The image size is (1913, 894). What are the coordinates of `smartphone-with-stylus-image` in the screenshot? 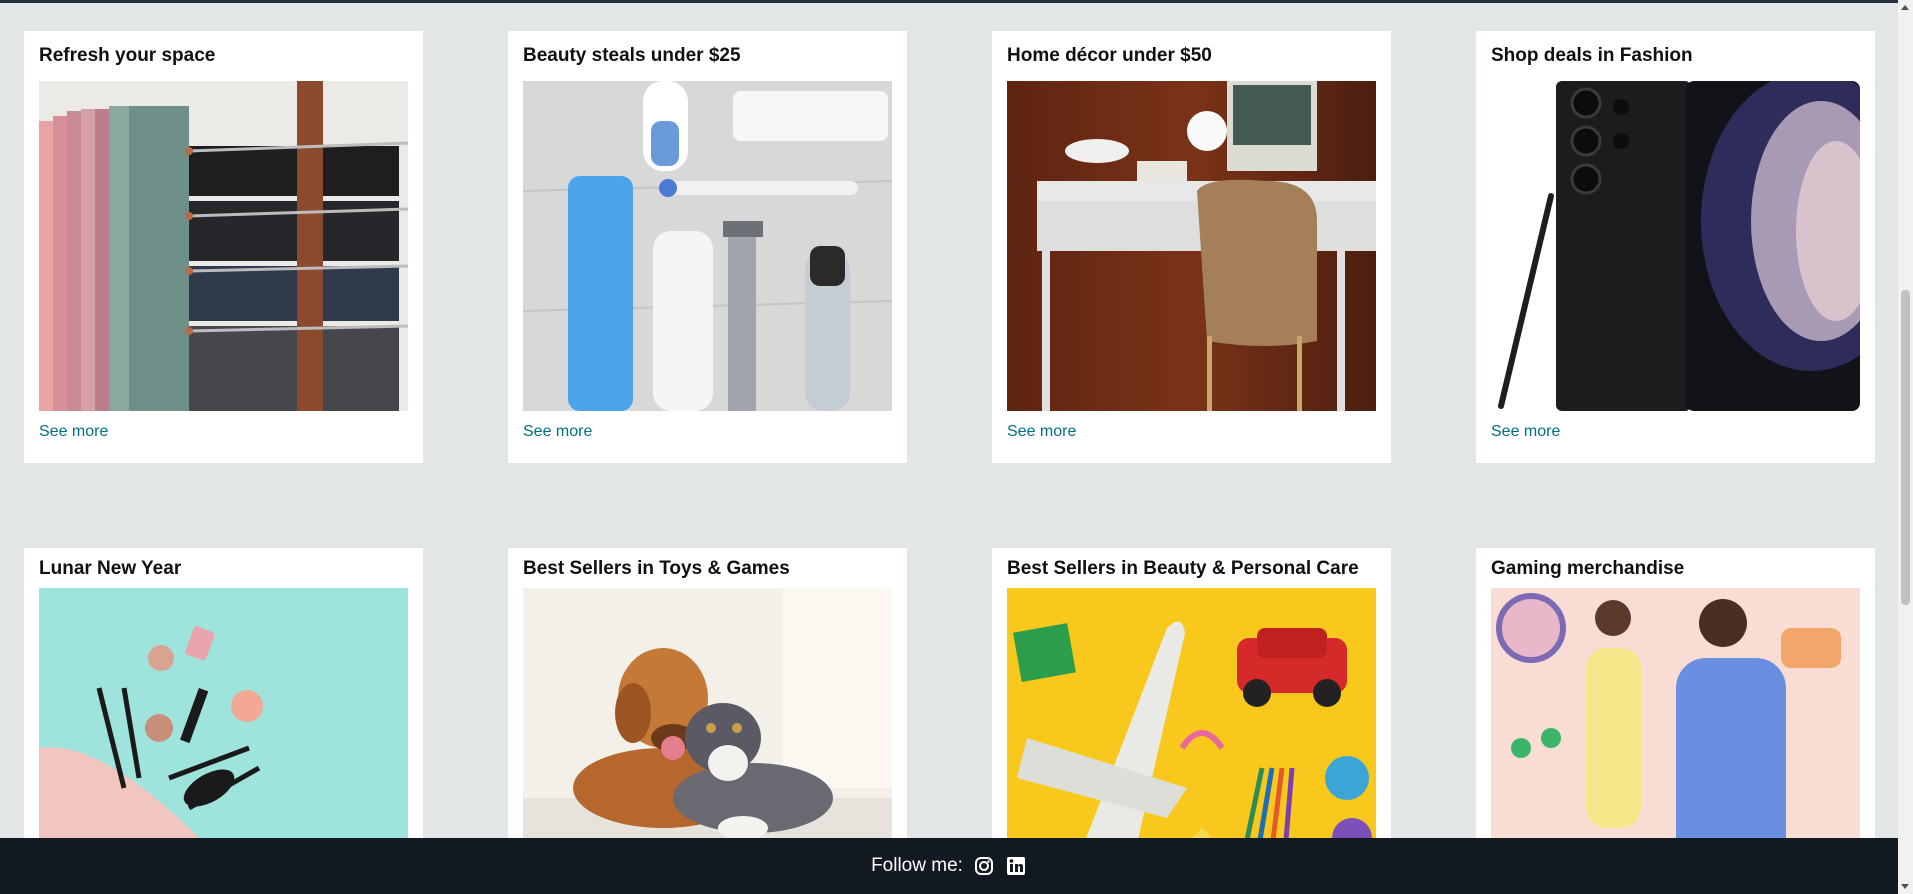 It's located at (1675, 246).